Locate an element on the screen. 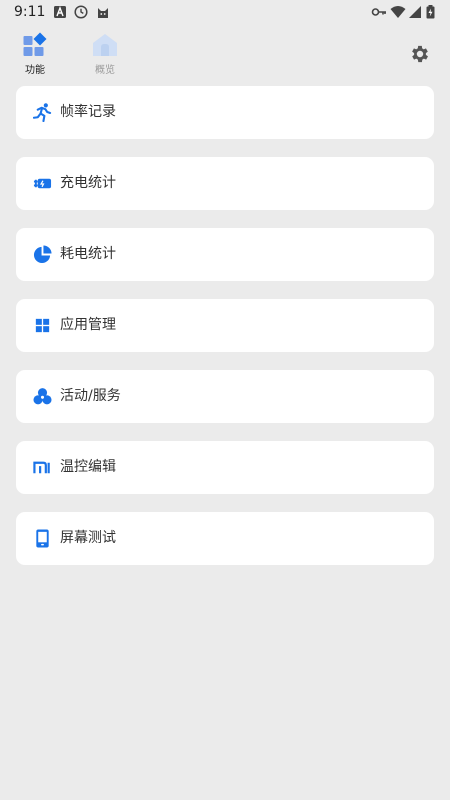  menu-item-label: 活动/服务 is located at coordinates (90, 396).